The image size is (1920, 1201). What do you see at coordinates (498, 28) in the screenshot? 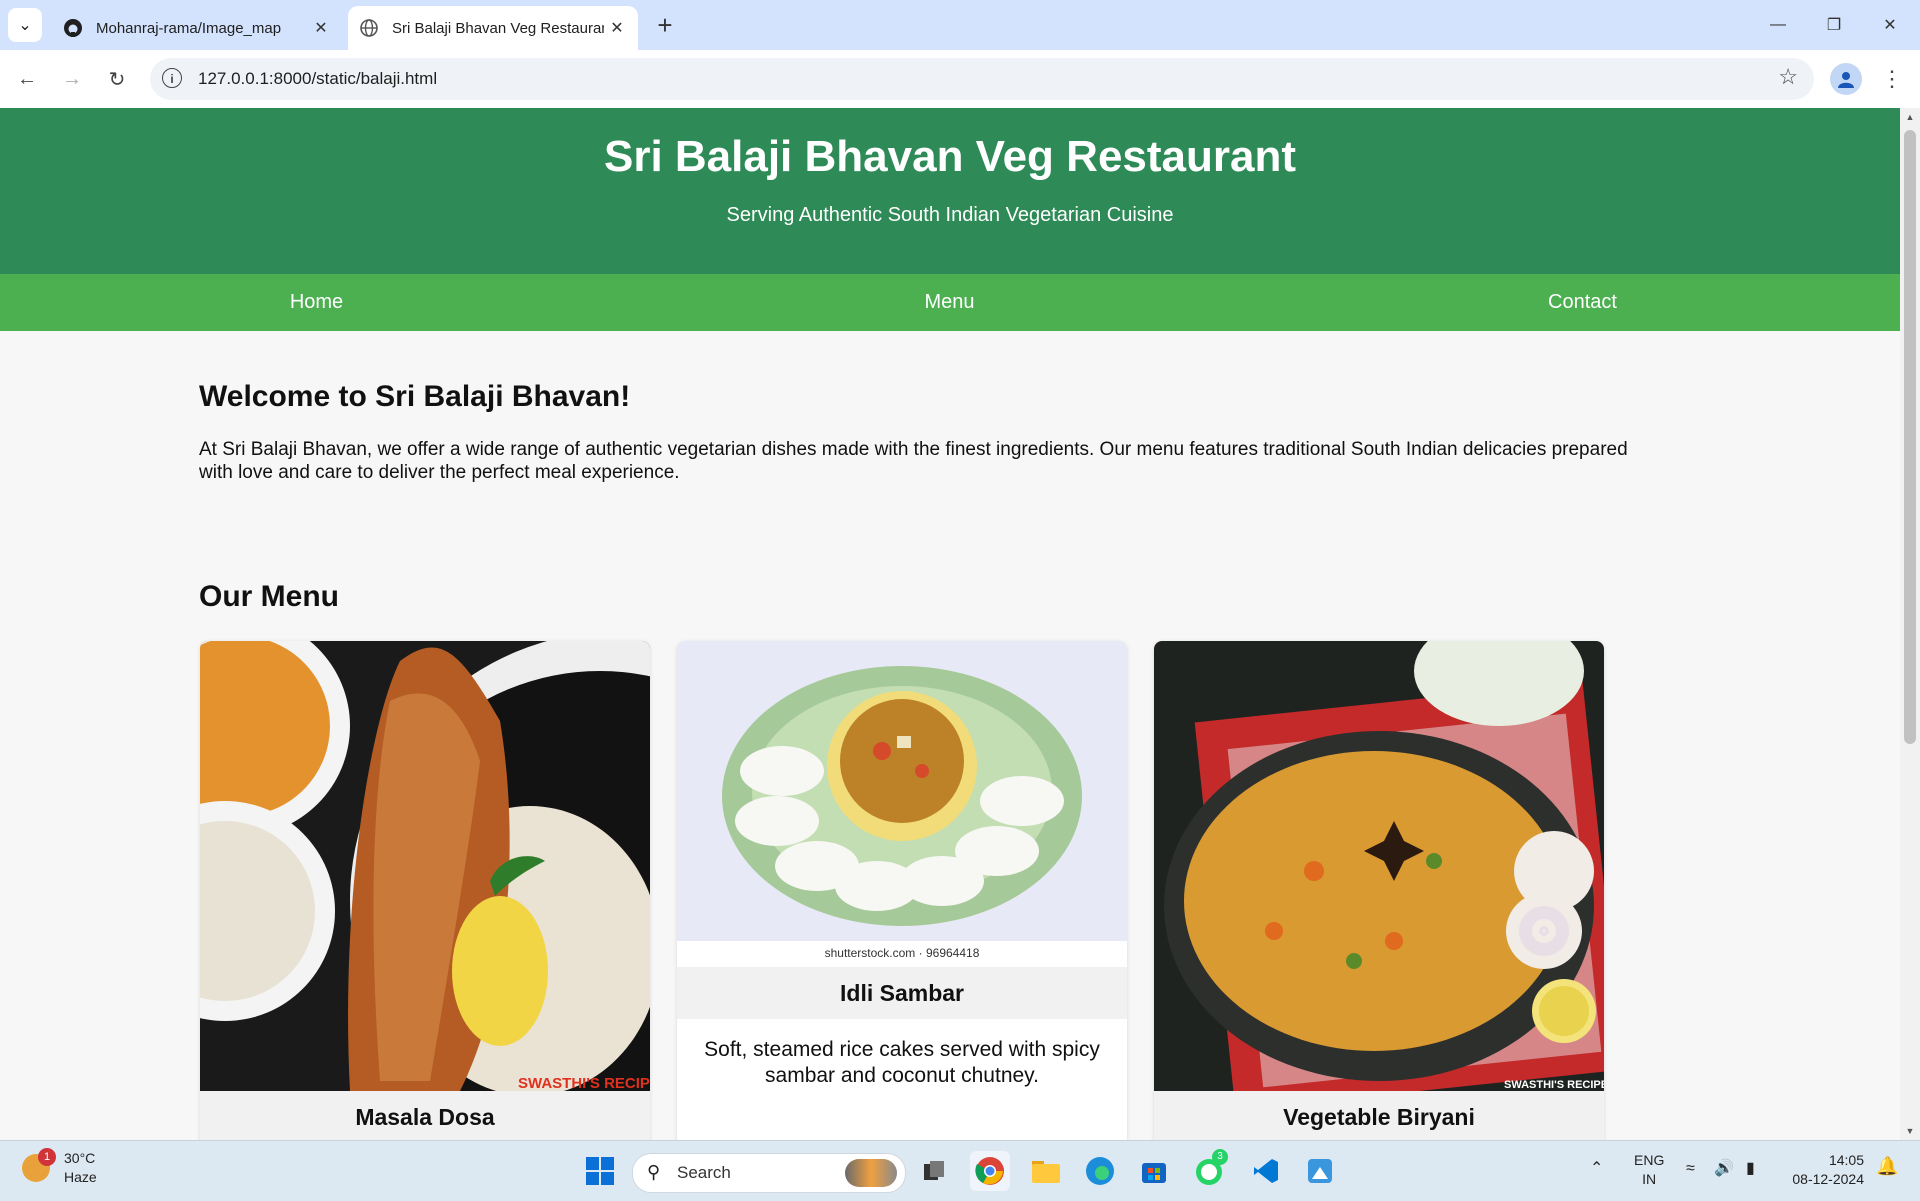
I see `tab-title: Sri Balaji Bhavan Veg Restaurant` at bounding box center [498, 28].